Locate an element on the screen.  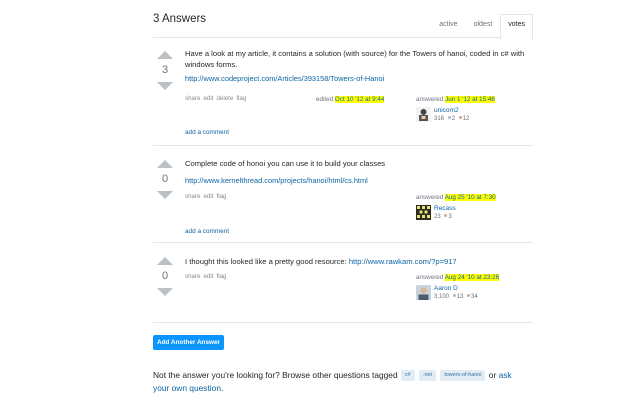
edited-info: edited Oct 10 '12 at 9:44 is located at coordinates (350, 99).